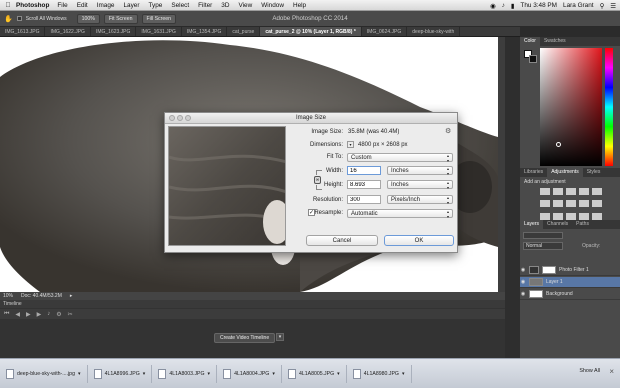 This screenshot has height=388, width=620. Describe the element at coordinates (205, 31) in the screenshot. I see `tab-img-1354: IMG_1354.JPG` at that location.